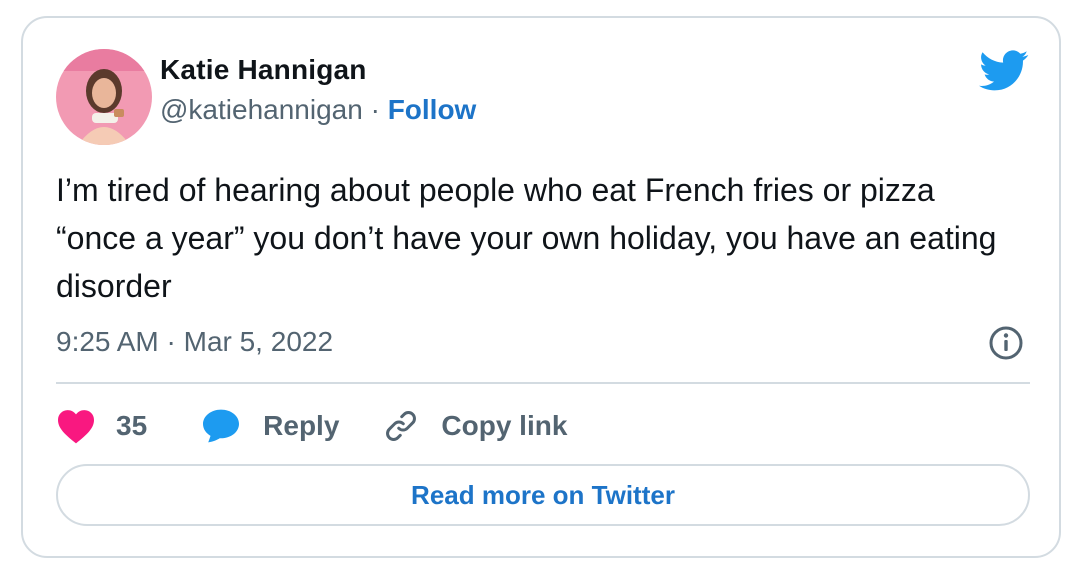 The width and height of the screenshot is (1076, 582). I want to click on tweet-actions: 35 Reply Copy link, so click(311, 426).